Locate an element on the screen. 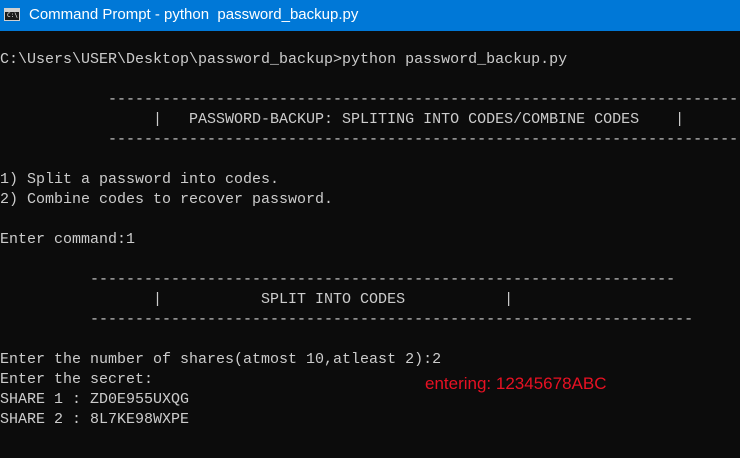  console-line-menu-option: 2) Combine codes to recover password. is located at coordinates (167, 199).